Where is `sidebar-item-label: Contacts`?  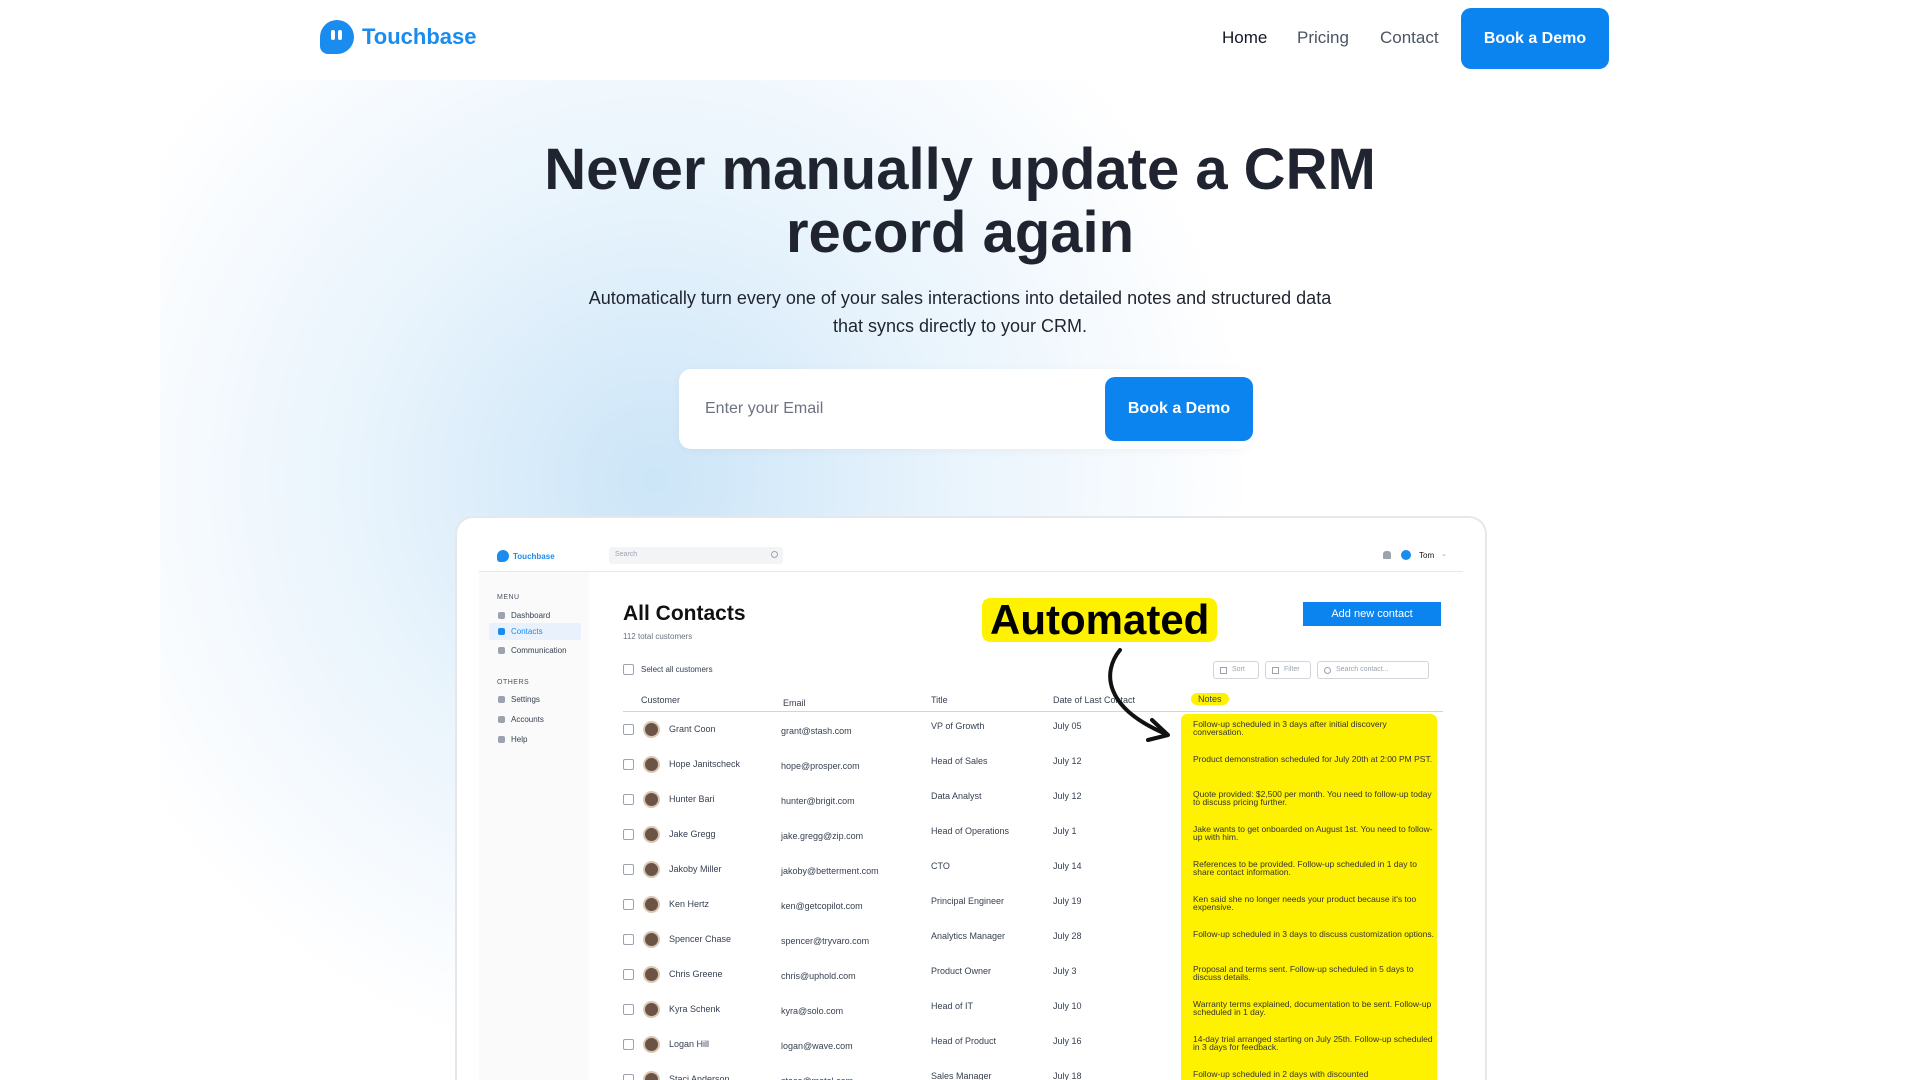 sidebar-item-label: Contacts is located at coordinates (527, 631).